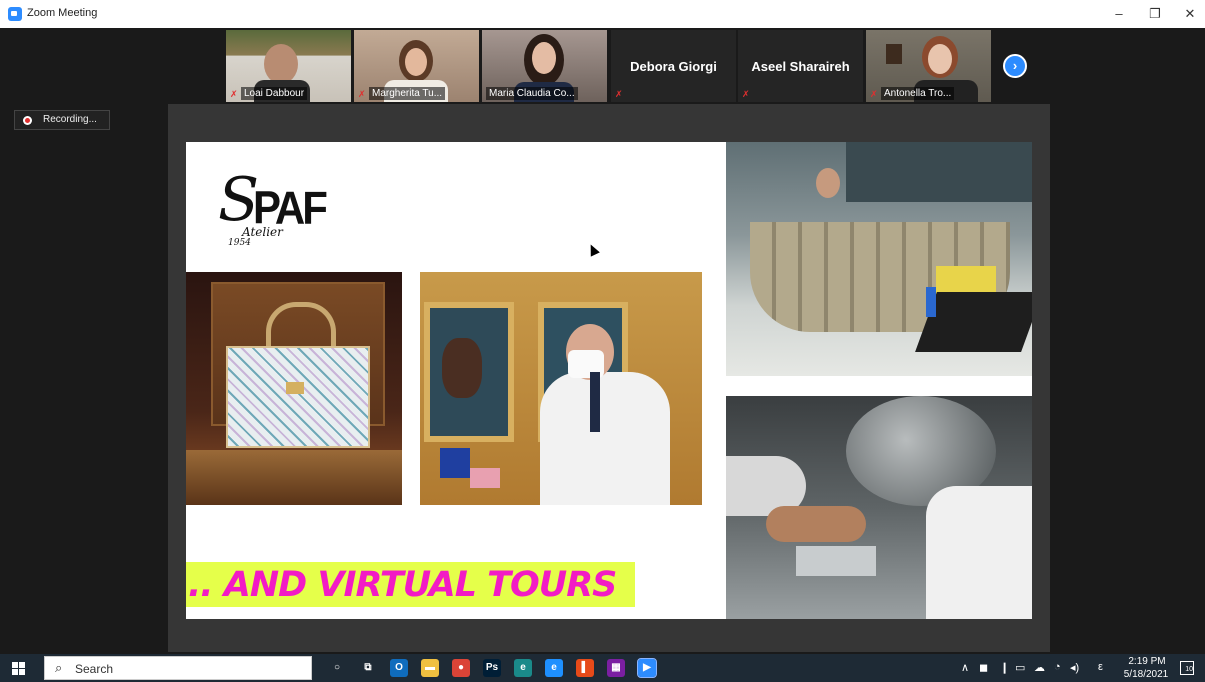 This screenshot has width=1205, height=682. I want to click on zoom-logo-icon, so click(15, 14).